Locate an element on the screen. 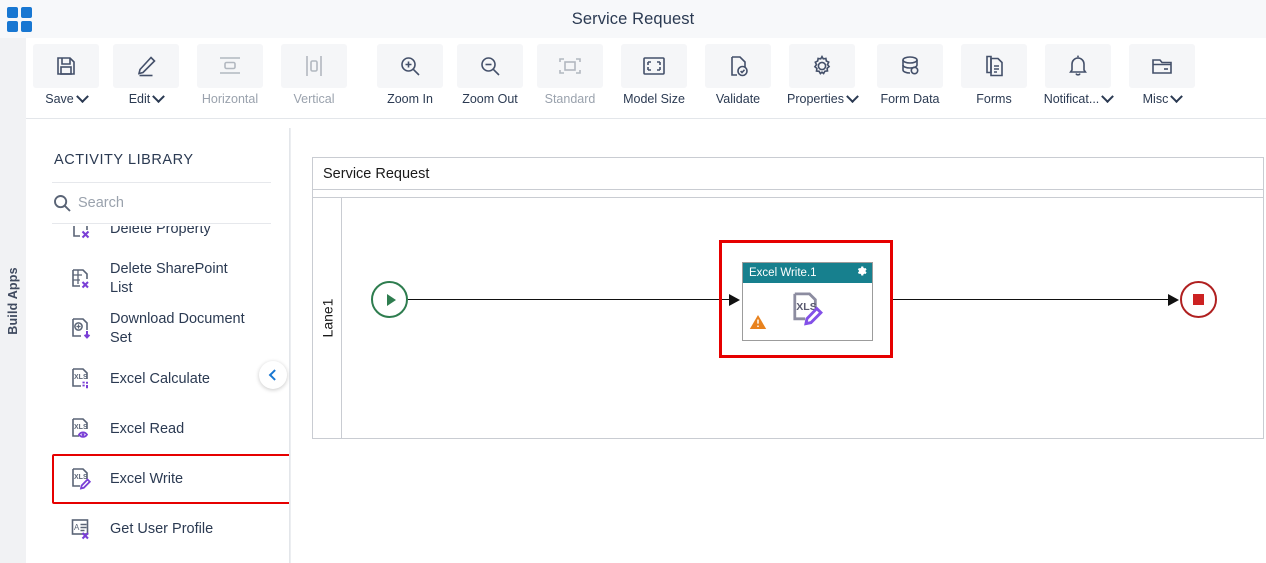  list-item: XLS Excel Calculate is located at coordinates (170, 379).